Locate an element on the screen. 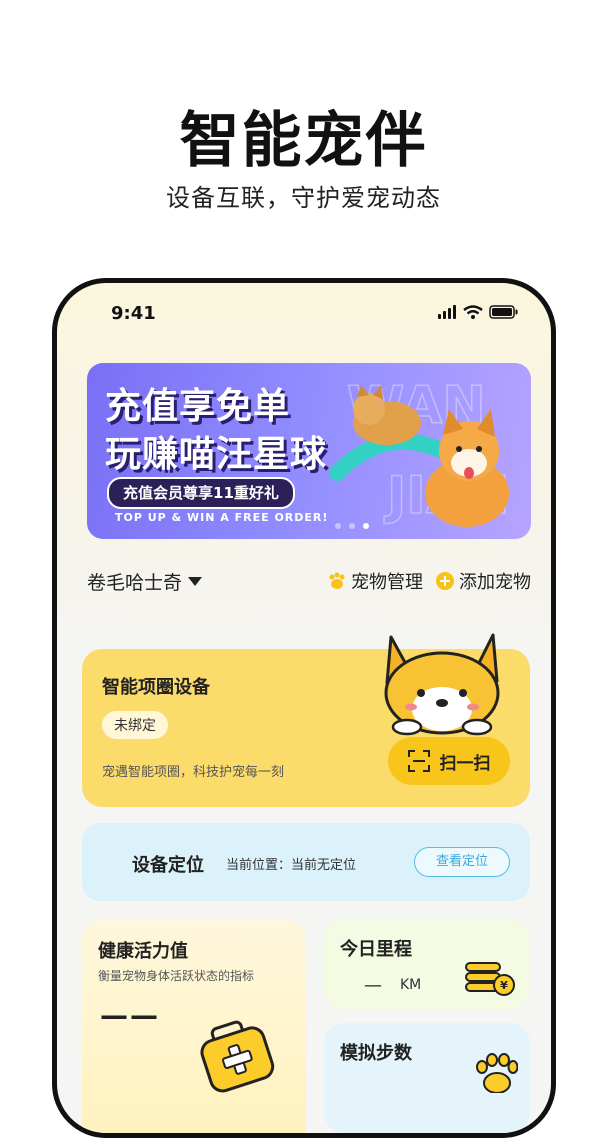 This screenshot has height=1138, width=607. pet-manage-button: 宠物管理 is located at coordinates (375, 581).